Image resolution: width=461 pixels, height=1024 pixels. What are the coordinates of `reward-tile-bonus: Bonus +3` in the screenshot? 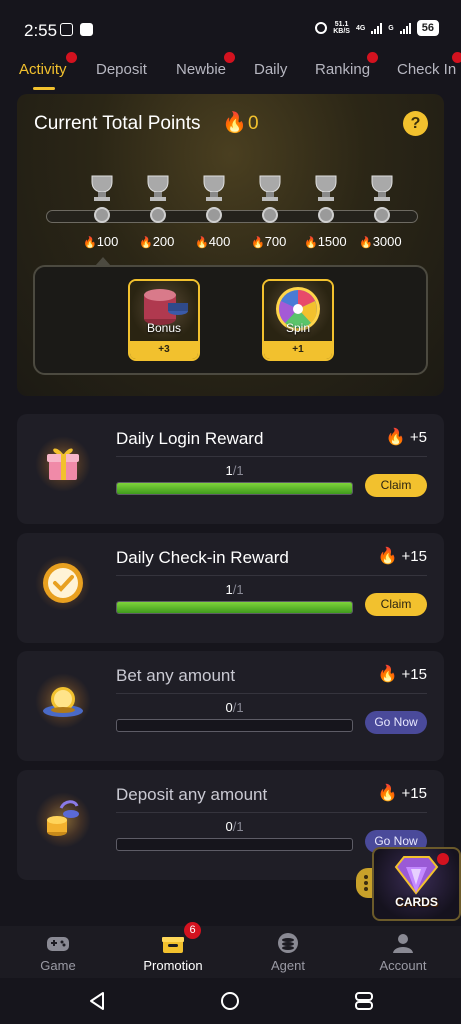 It's located at (164, 320).